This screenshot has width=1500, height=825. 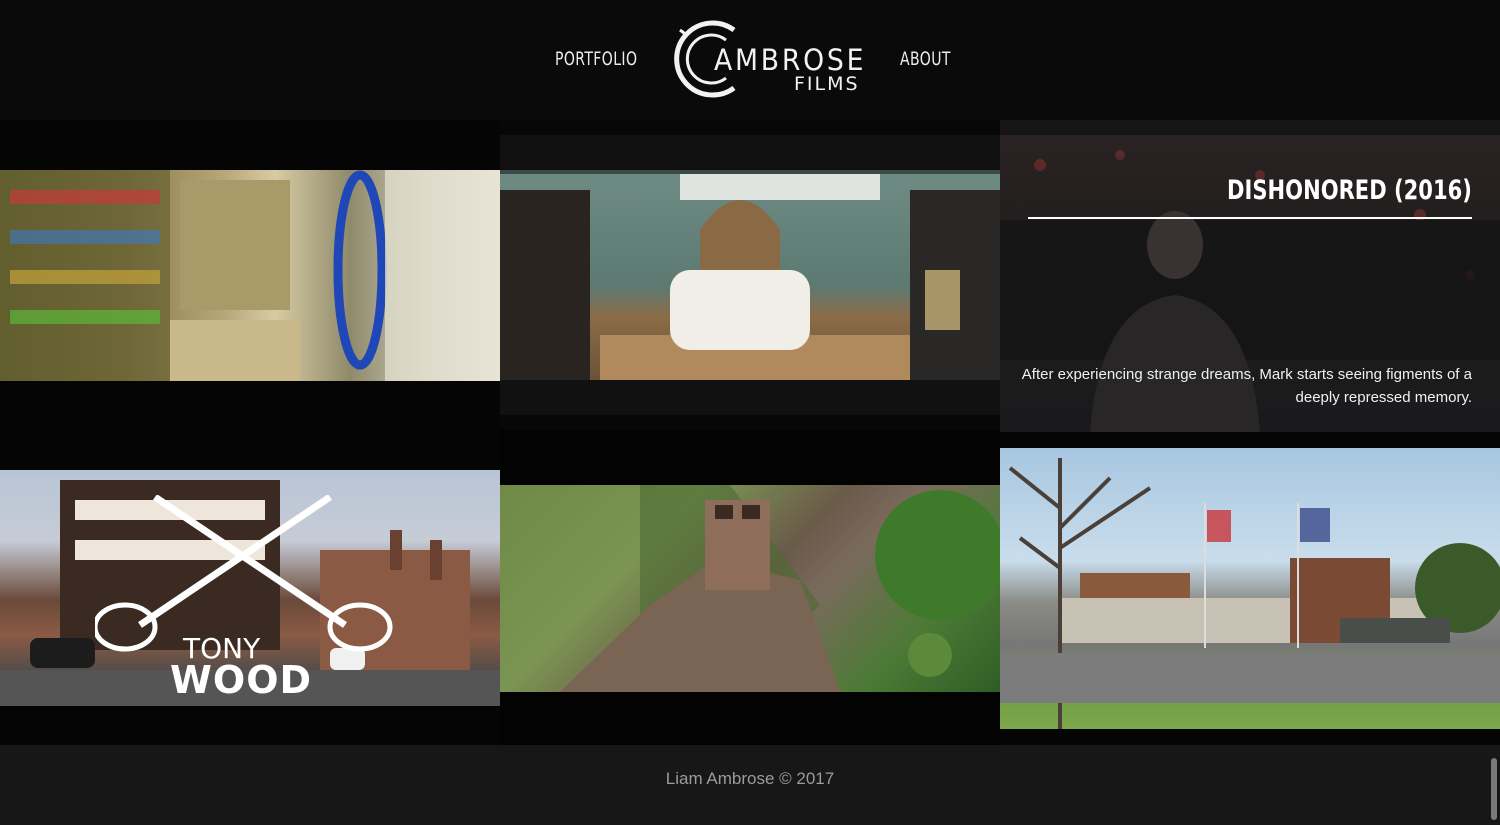 What do you see at coordinates (1349, 190) in the screenshot?
I see `project-title: DISHONORED (2016)` at bounding box center [1349, 190].